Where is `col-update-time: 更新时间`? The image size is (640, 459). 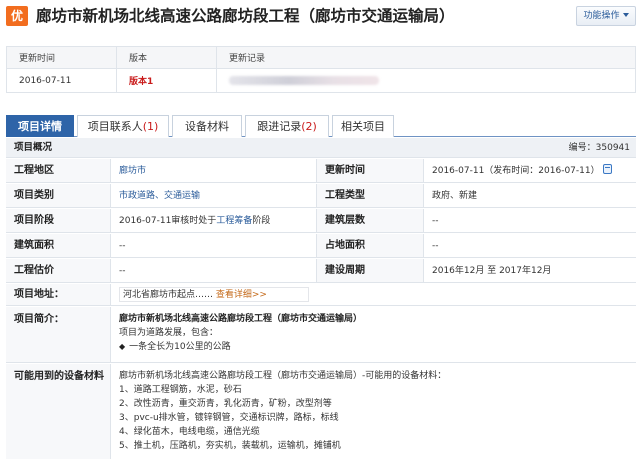
col-update-time: 更新时间 is located at coordinates (61, 57).